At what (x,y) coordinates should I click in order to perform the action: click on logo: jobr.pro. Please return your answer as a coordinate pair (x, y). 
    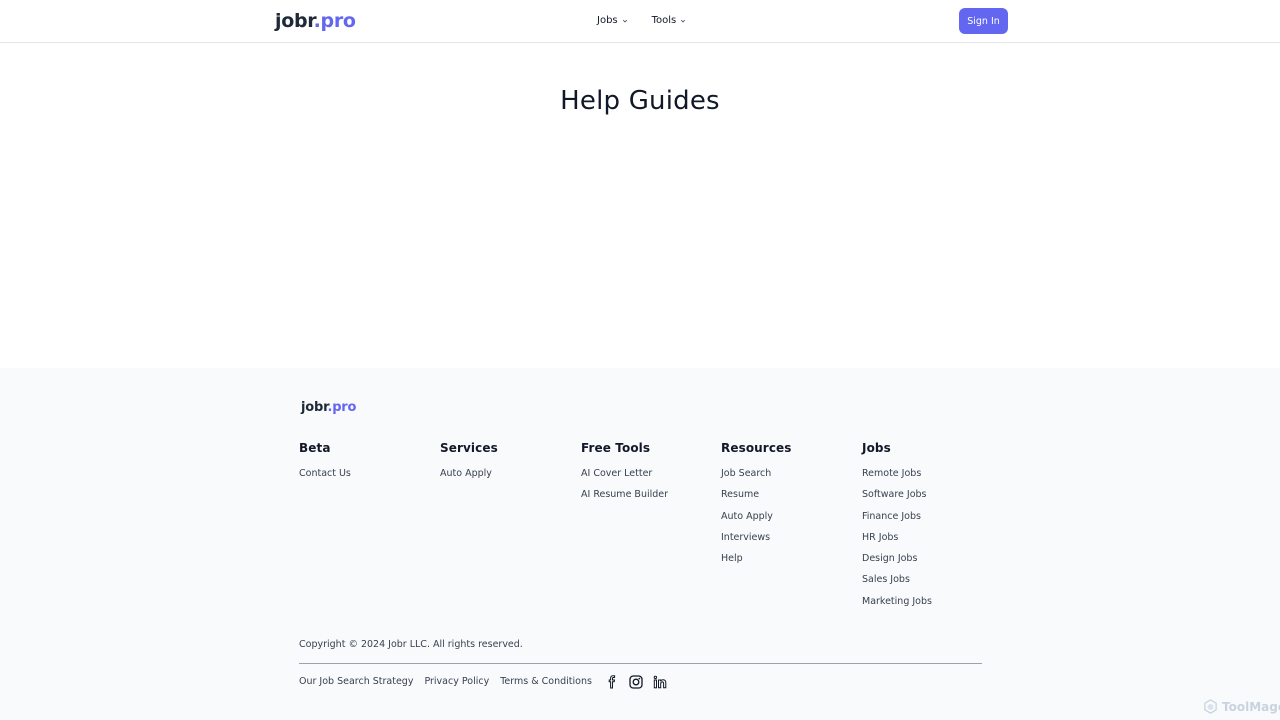
    Looking at the image, I should click on (315, 21).